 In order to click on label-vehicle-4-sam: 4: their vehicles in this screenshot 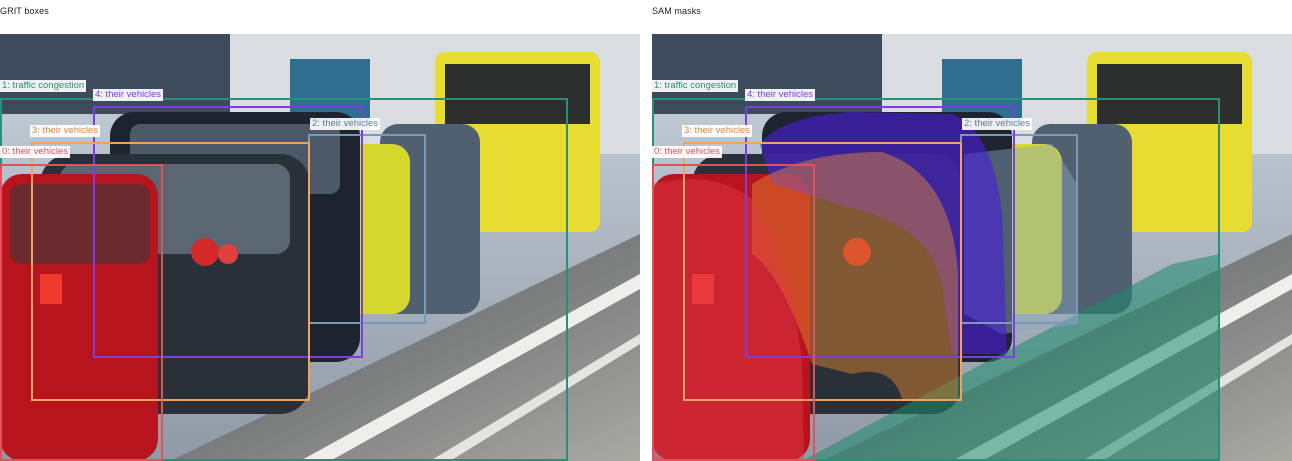, I will do `click(780, 95)`.